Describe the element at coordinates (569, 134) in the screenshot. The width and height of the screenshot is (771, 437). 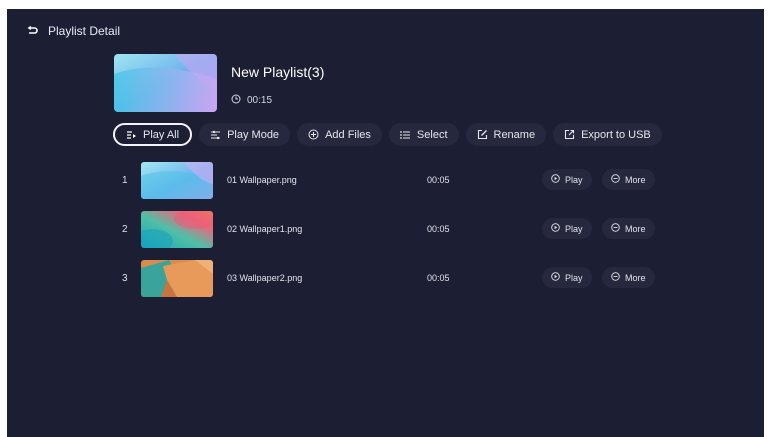
I see `export-icon` at that location.